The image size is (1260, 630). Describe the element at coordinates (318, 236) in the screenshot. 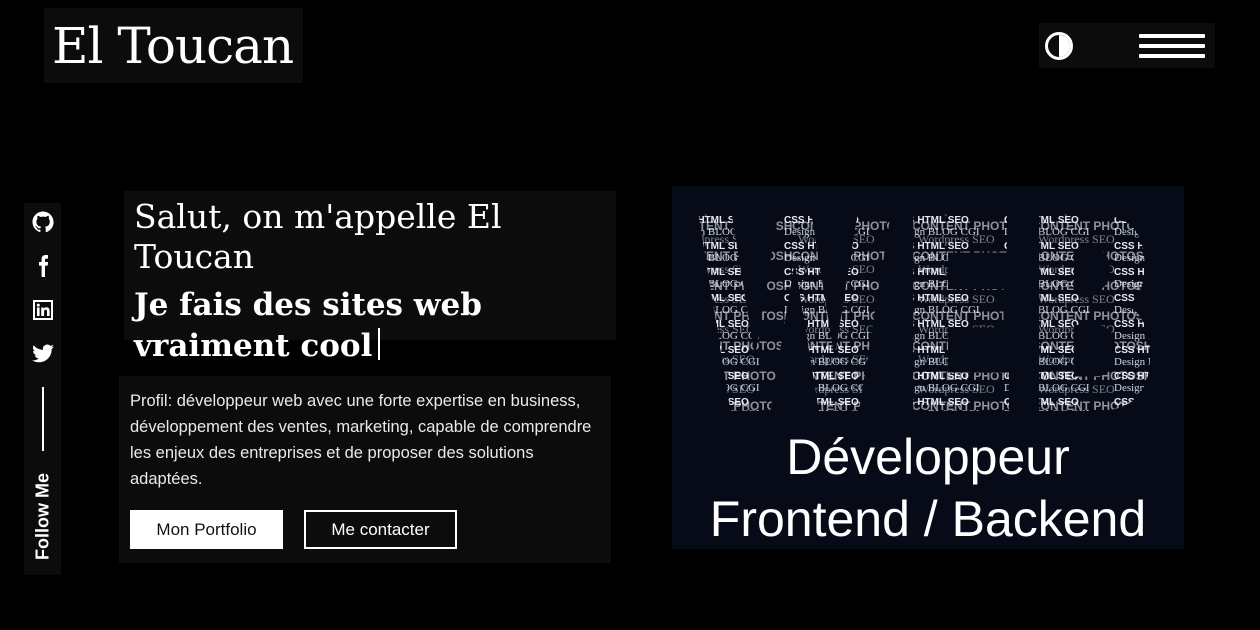

I see `greeting-text: Salut, on m'appelle El Toucan` at that location.